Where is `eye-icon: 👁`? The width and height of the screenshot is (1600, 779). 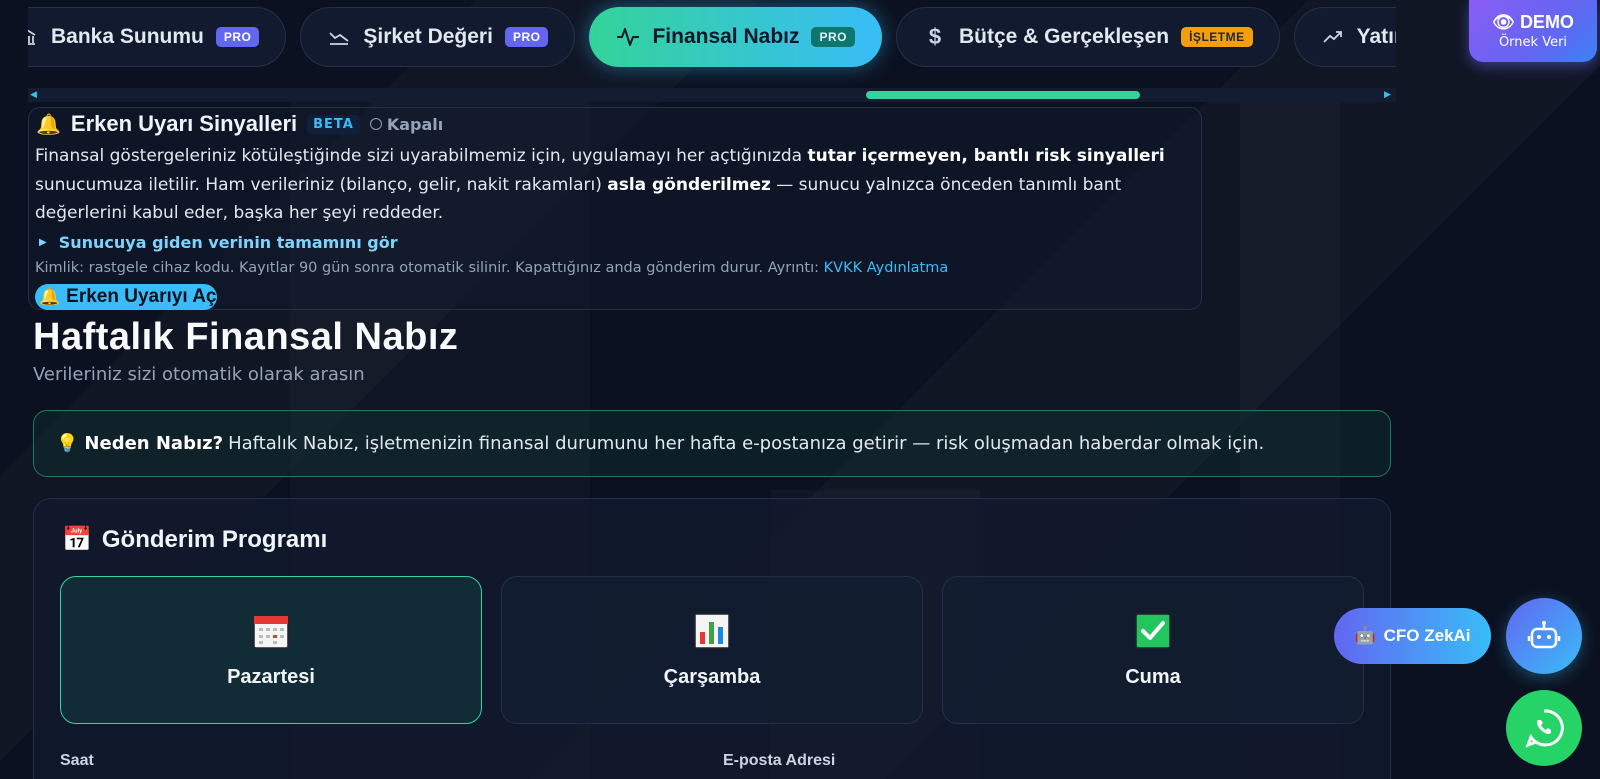
eye-icon: 👁 is located at coordinates (1503, 22).